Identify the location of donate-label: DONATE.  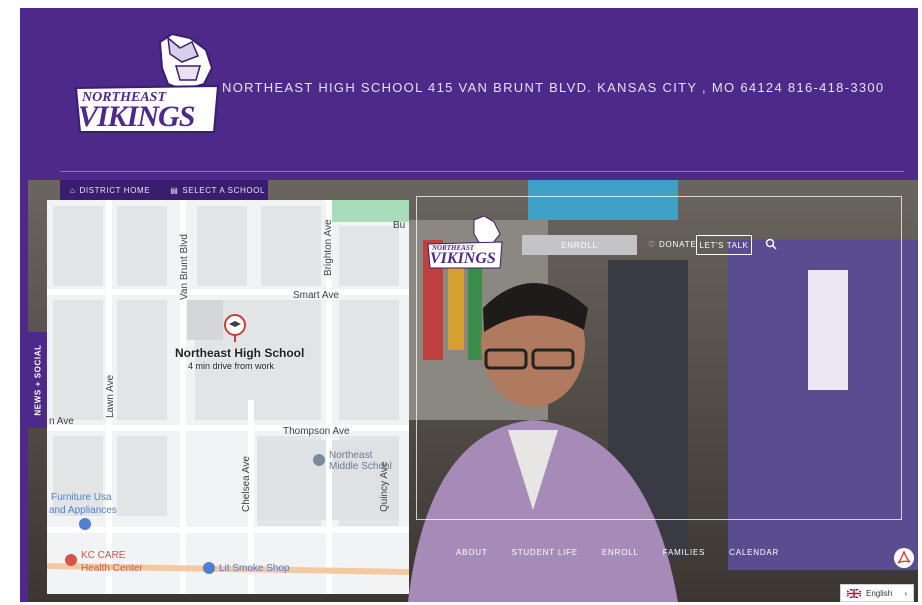
(677, 244).